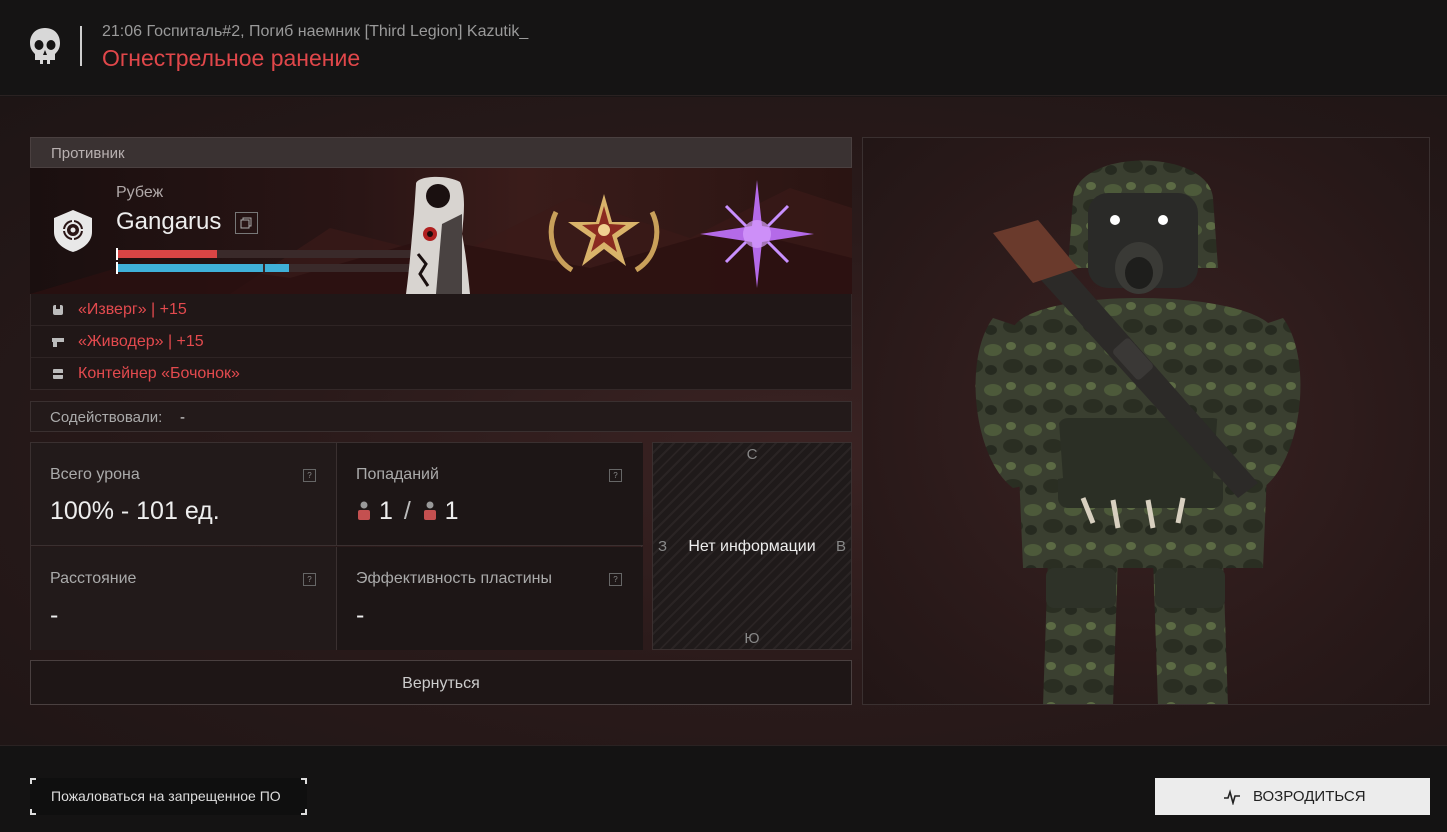  What do you see at coordinates (752, 454) in the screenshot?
I see `compass-north: С` at bounding box center [752, 454].